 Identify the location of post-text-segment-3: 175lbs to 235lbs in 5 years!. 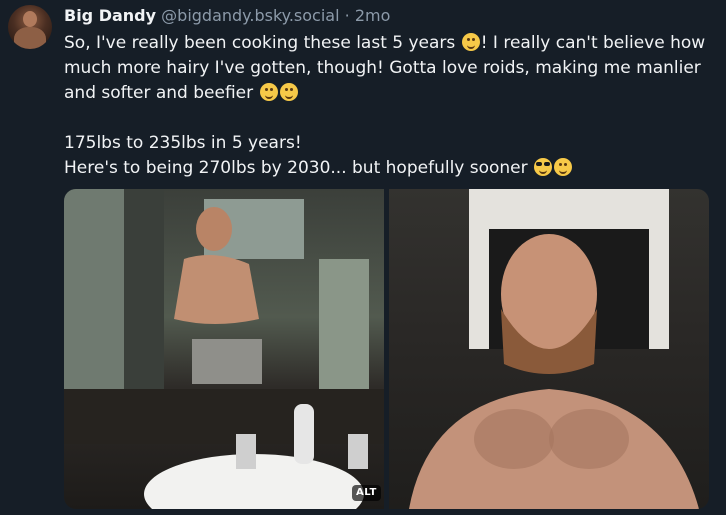
(183, 143).